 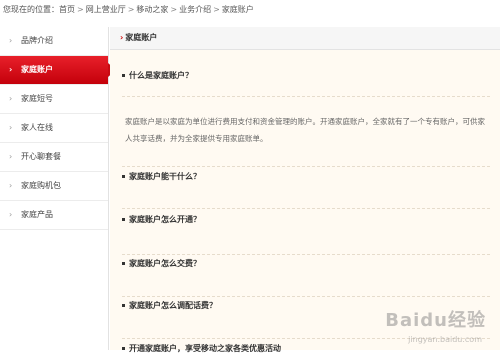 What do you see at coordinates (37, 127) in the screenshot?
I see `sidebar-item-label: 家人在线` at bounding box center [37, 127].